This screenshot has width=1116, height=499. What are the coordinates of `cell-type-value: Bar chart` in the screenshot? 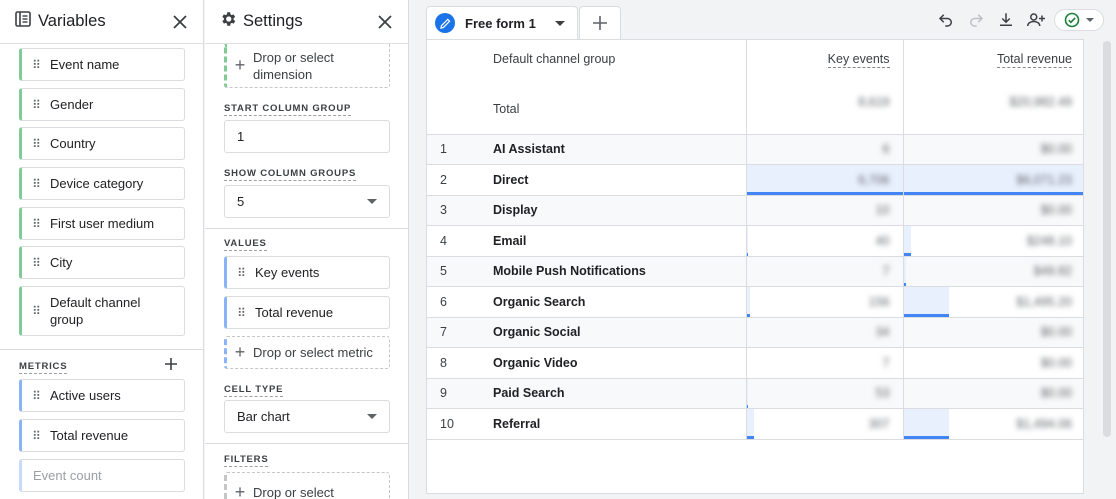 It's located at (263, 416).